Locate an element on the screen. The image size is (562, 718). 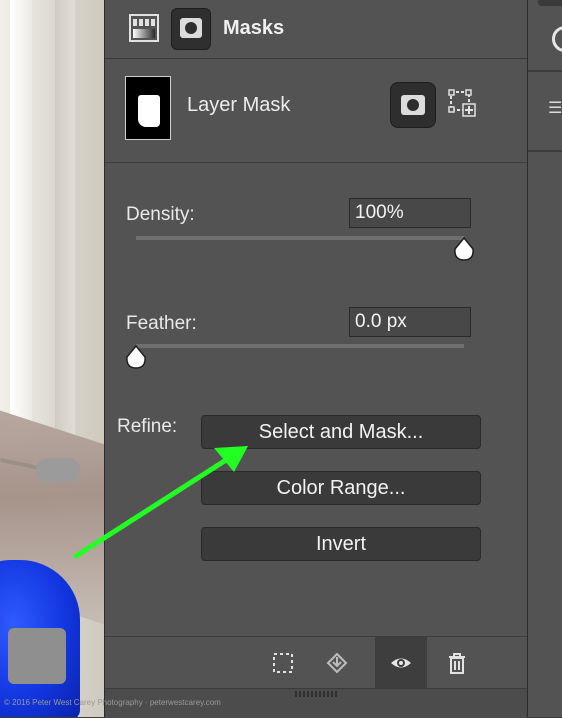
density-slider-thumb is located at coordinates (464, 249).